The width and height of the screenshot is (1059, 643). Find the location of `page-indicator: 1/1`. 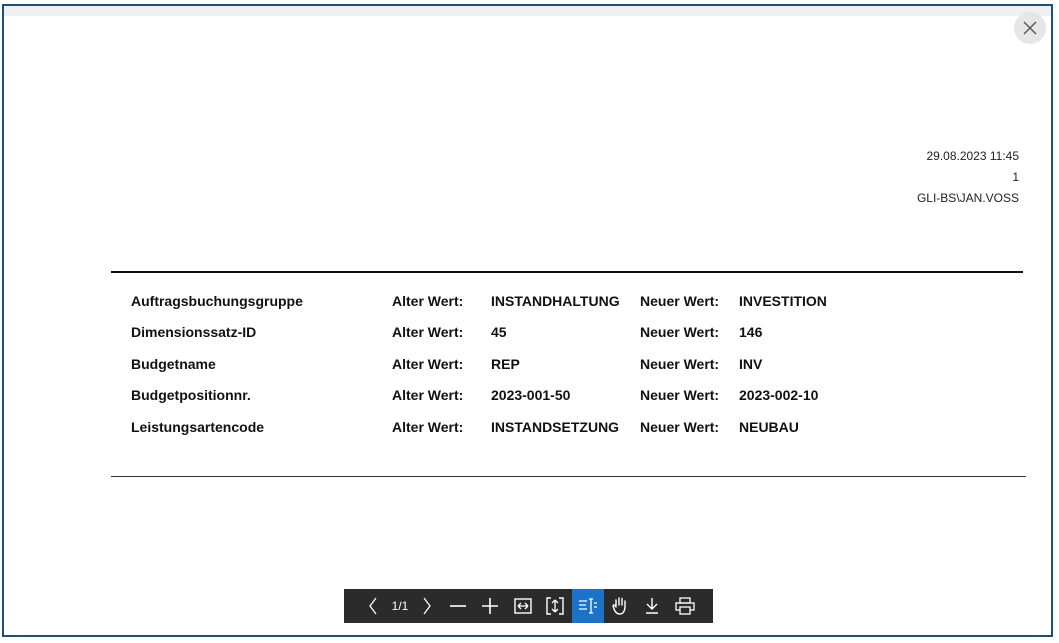

page-indicator: 1/1 is located at coordinates (400, 606).